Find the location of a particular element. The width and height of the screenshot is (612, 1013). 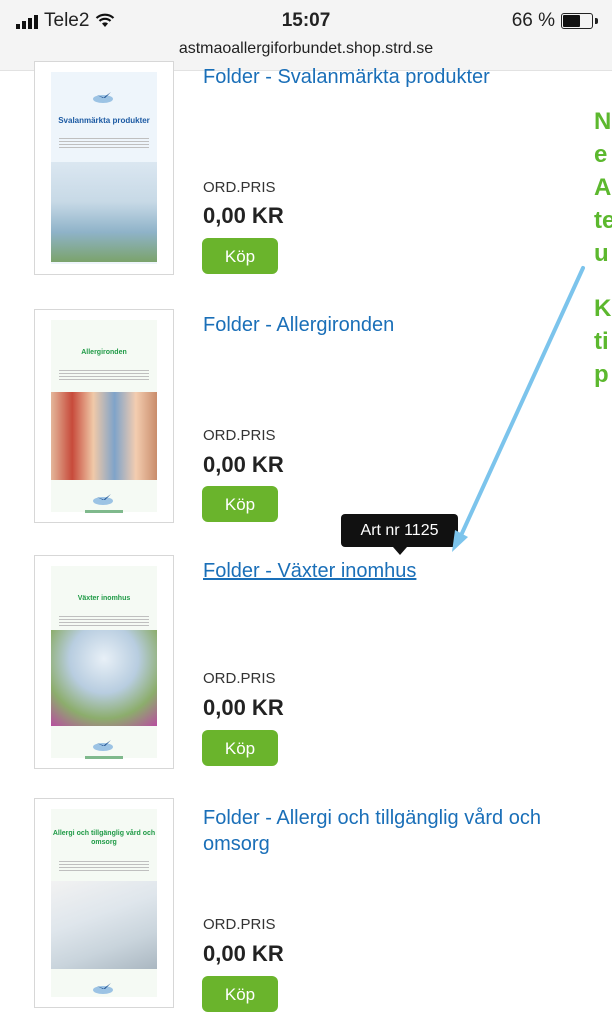

annotation-line: N is located at coordinates (603, 121).